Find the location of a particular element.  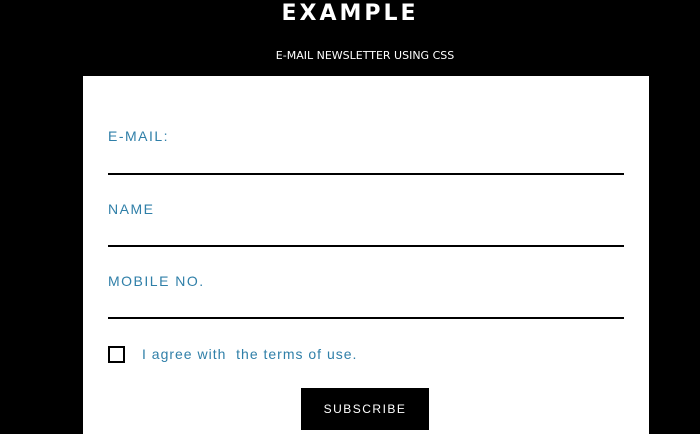

name-label: NAME is located at coordinates (131, 209).